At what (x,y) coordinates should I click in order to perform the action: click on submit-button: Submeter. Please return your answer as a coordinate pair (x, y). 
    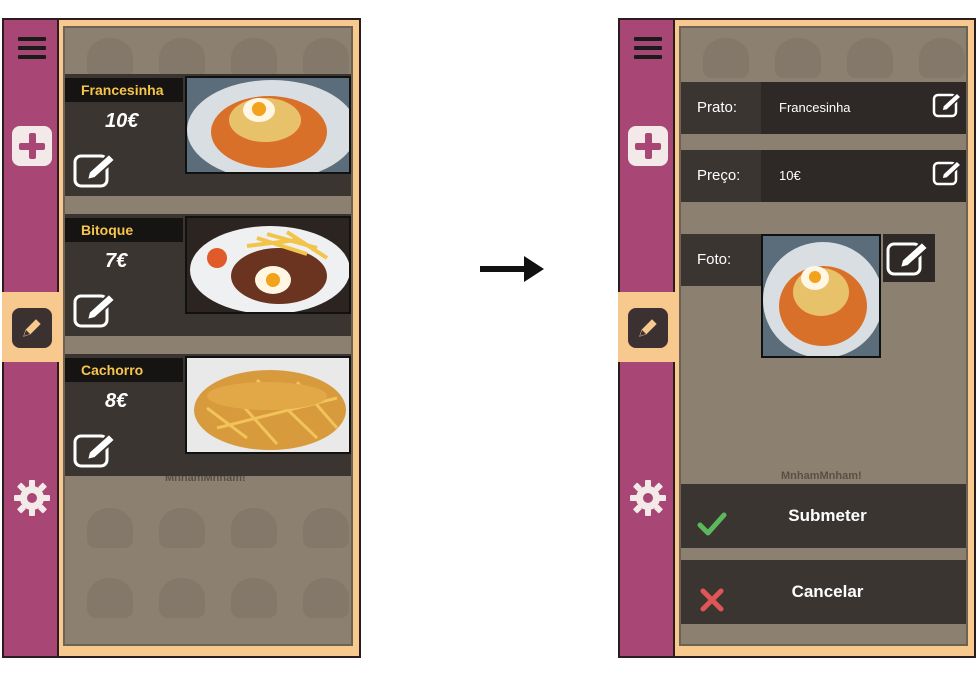
    Looking at the image, I should click on (823, 516).